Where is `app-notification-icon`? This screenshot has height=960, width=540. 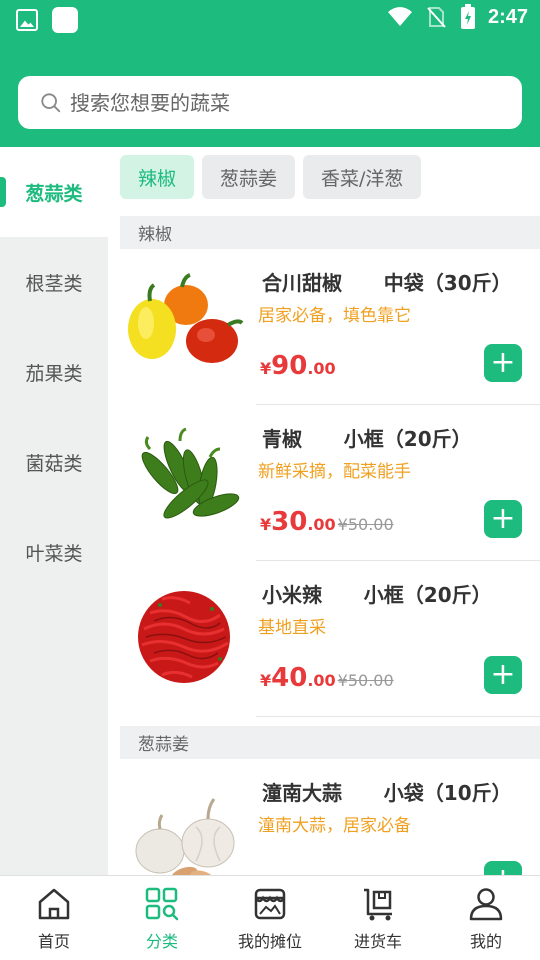
app-notification-icon is located at coordinates (65, 20).